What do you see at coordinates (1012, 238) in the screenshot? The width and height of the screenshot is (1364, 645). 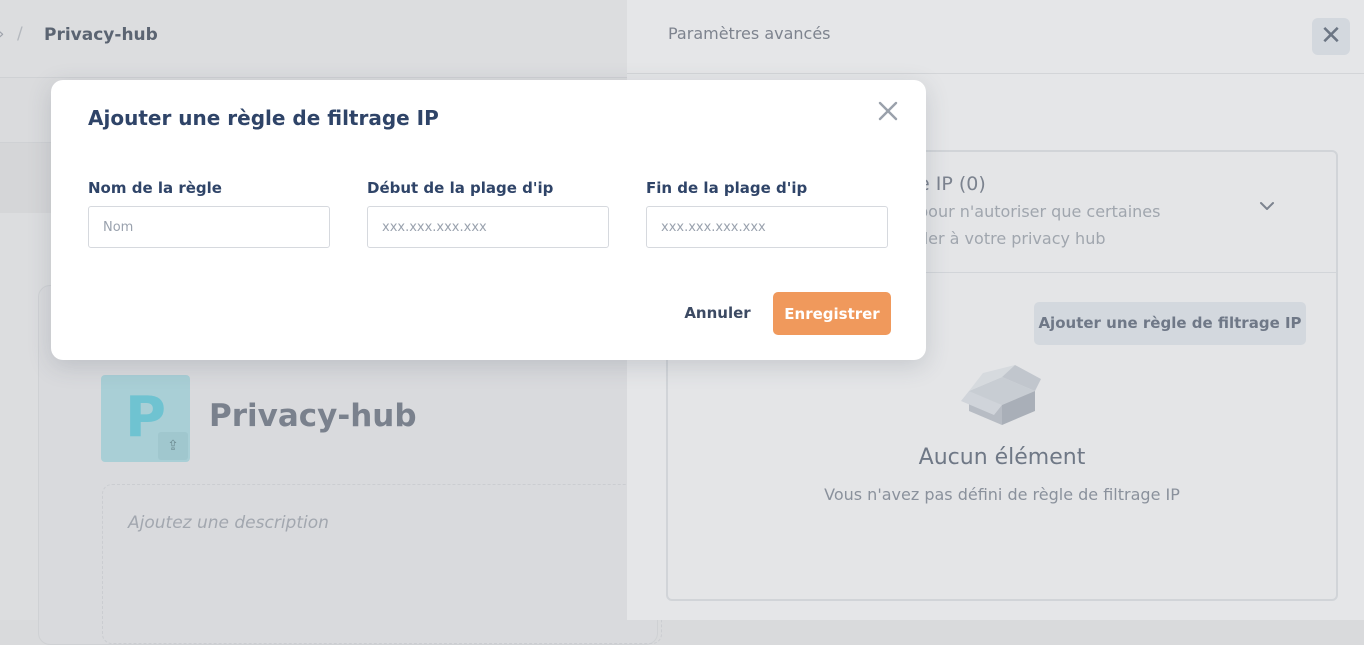 I see `ip-filter-section-subtitle-2: der à votre privacy hub` at bounding box center [1012, 238].